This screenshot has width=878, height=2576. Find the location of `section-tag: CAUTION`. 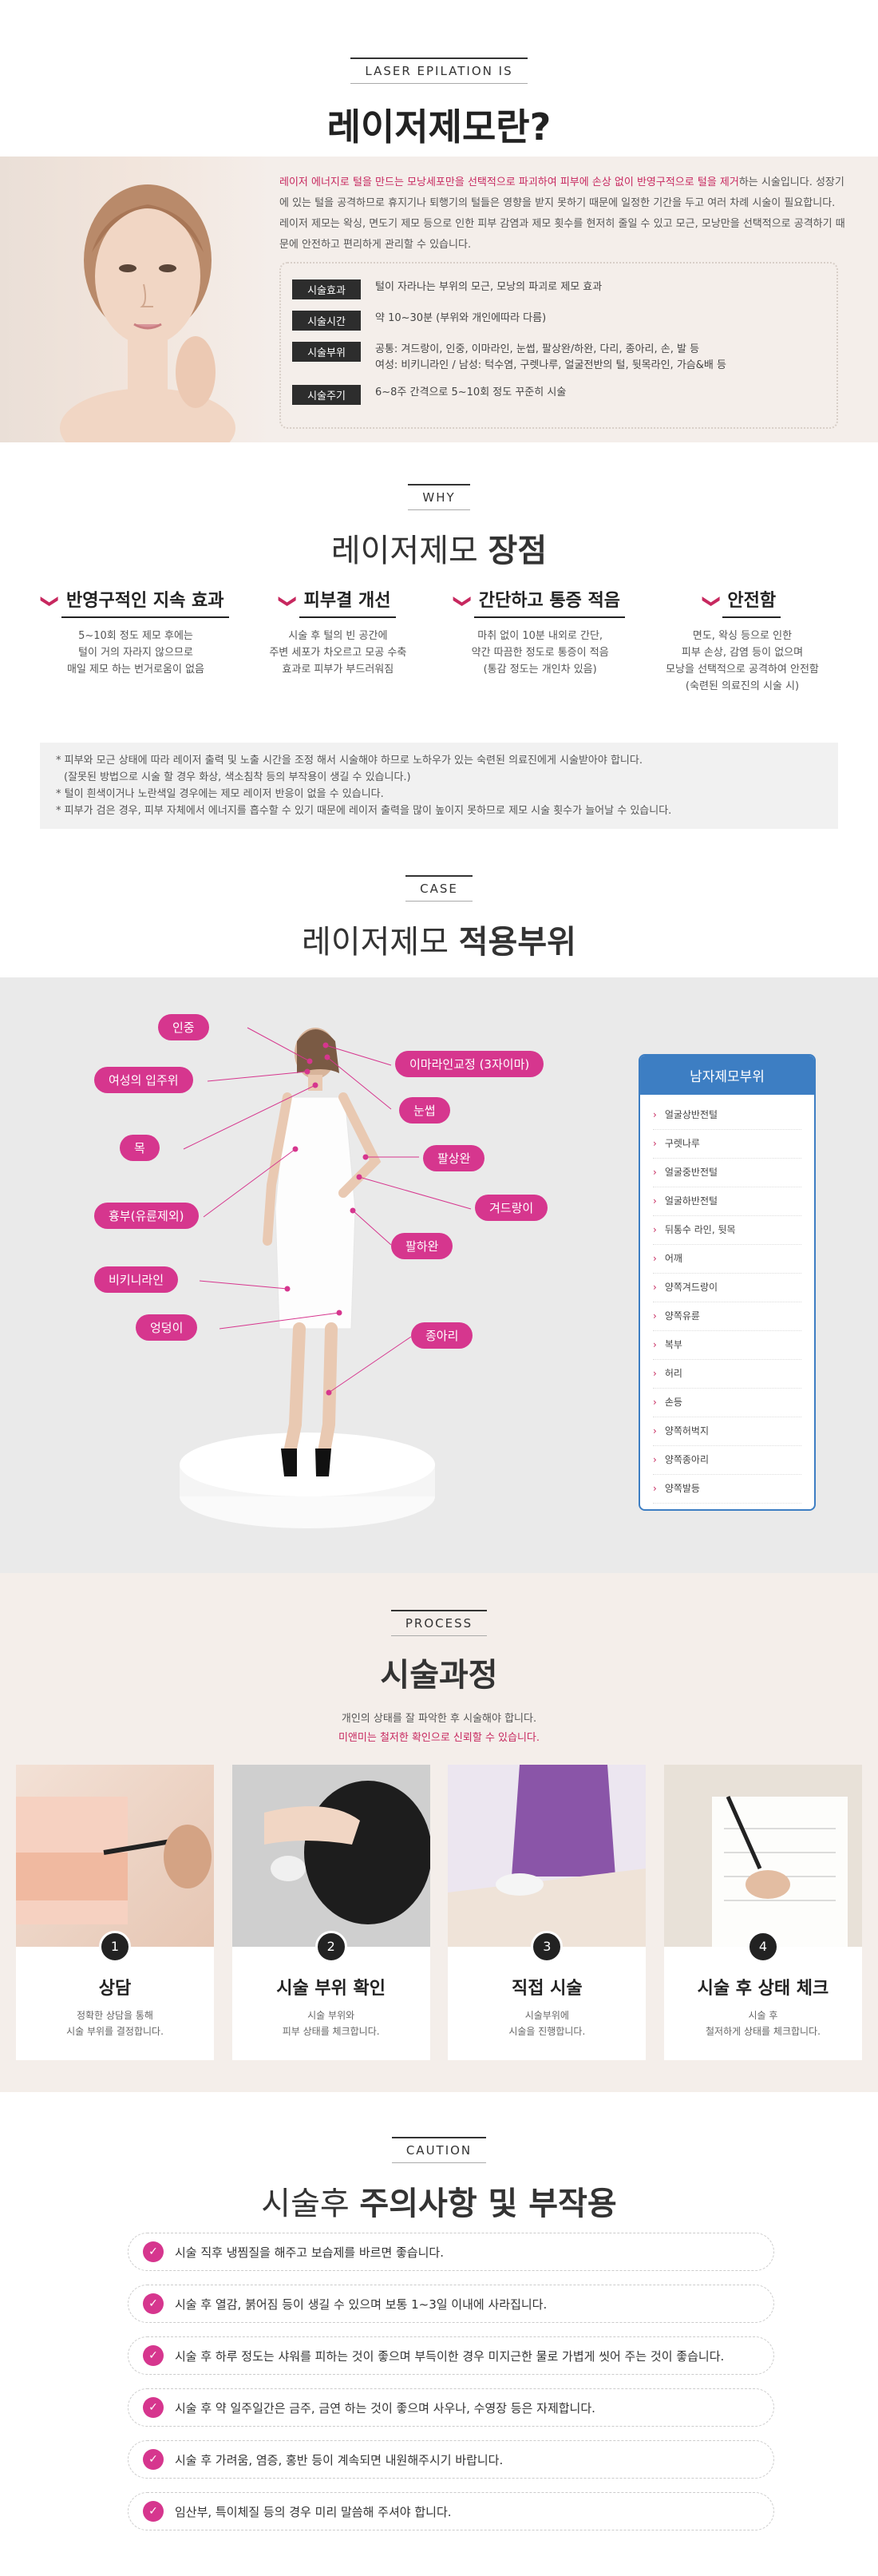

section-tag: CAUTION is located at coordinates (439, 2150).